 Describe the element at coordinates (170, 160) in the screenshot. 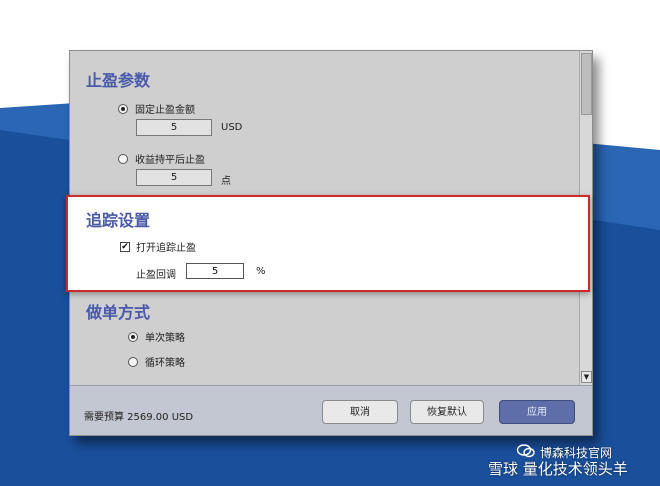

I see `breakeven-profit-label: 收益持平后止盈` at that location.